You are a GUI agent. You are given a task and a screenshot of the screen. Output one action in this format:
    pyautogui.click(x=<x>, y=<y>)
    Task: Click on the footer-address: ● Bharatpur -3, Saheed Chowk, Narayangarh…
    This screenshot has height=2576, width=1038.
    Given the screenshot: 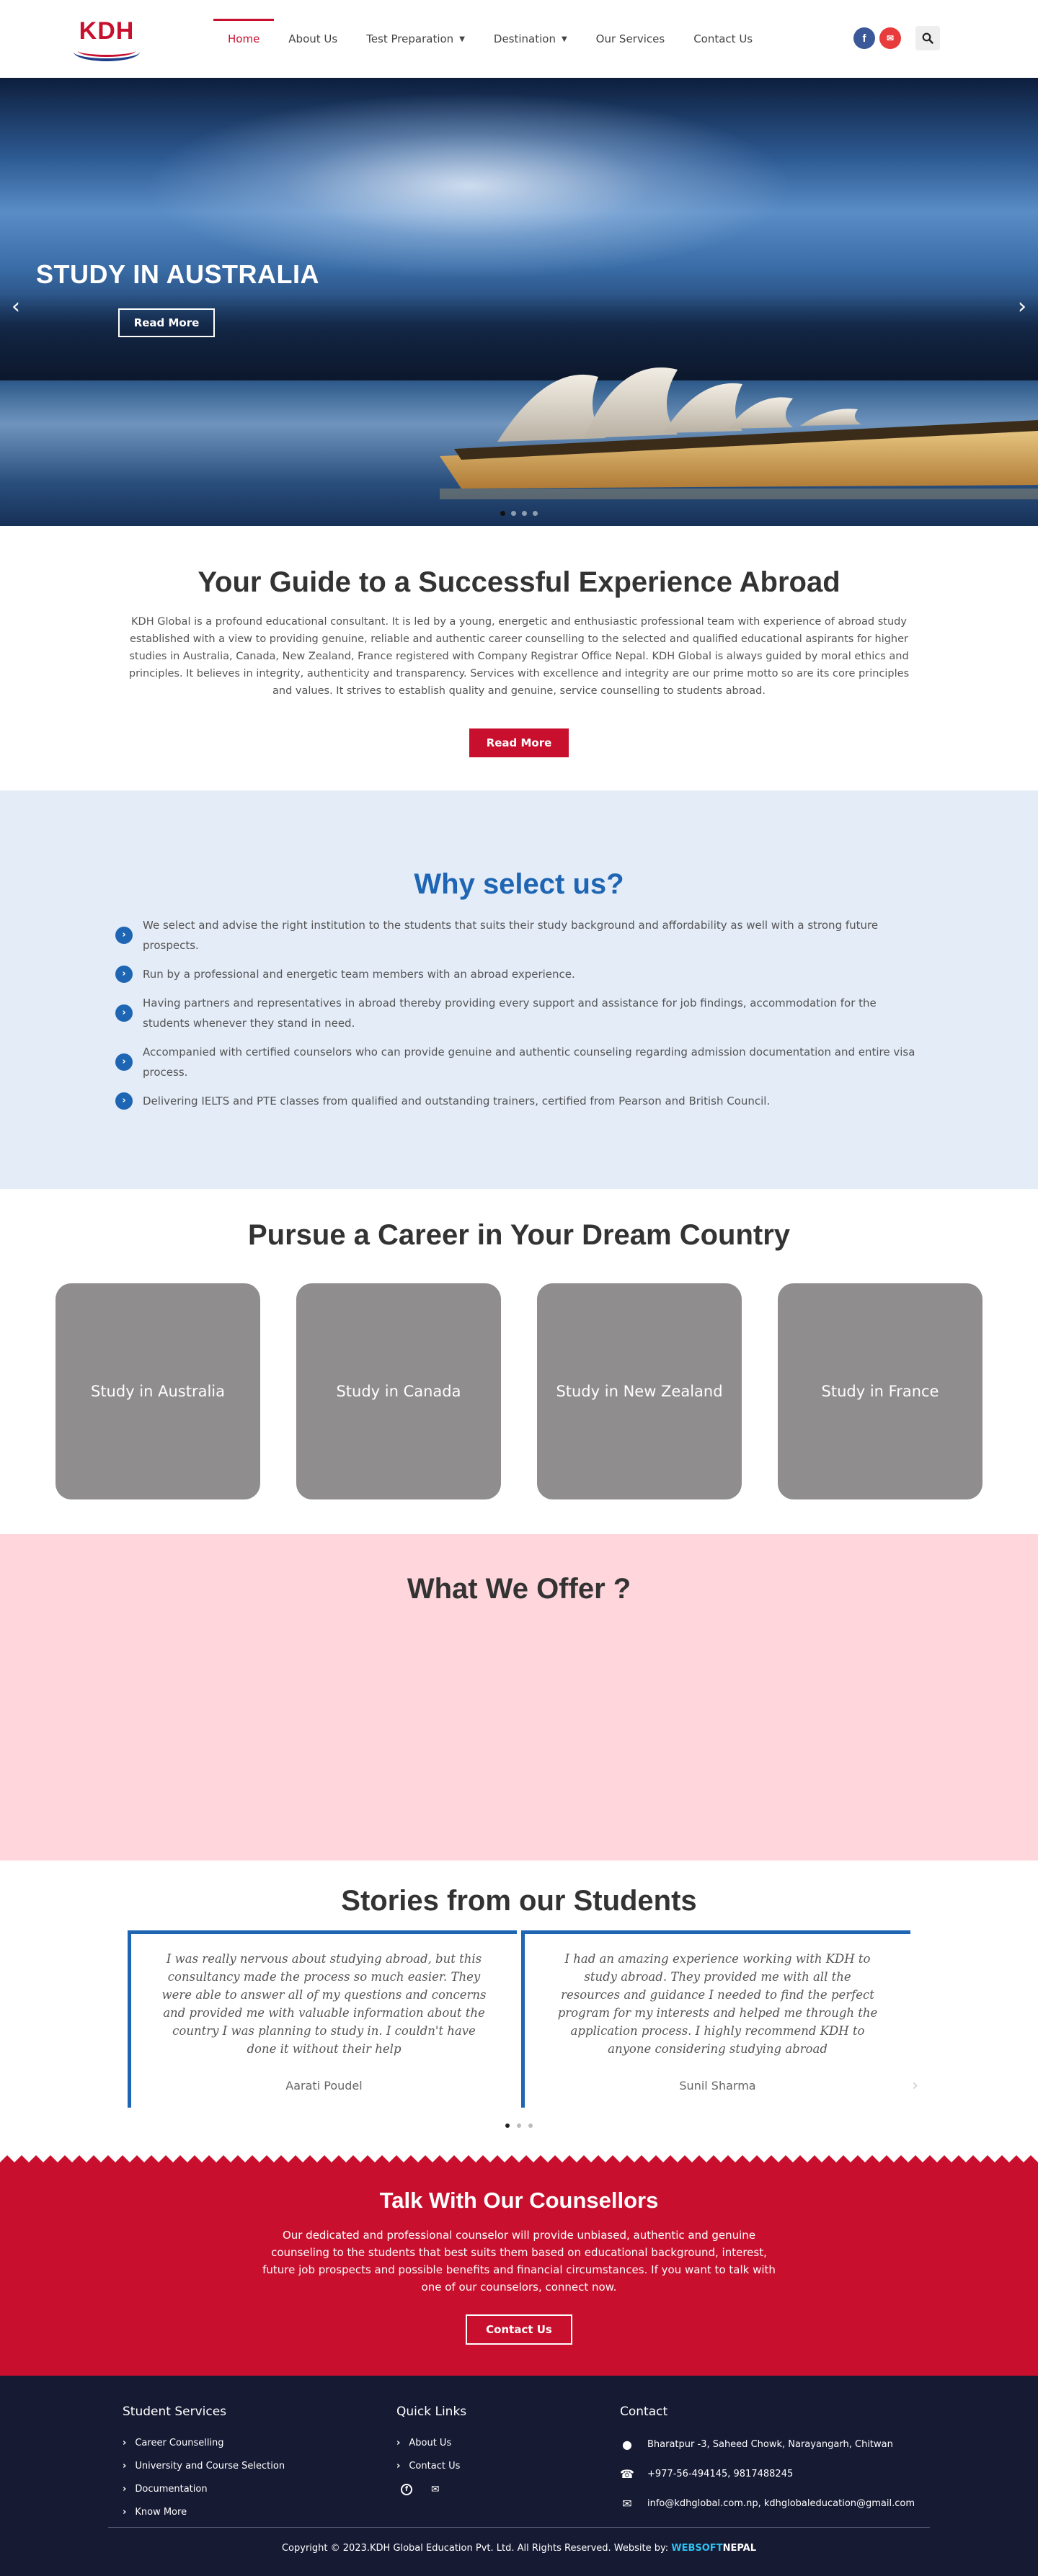 What is the action you would take?
    pyautogui.click(x=768, y=2444)
    